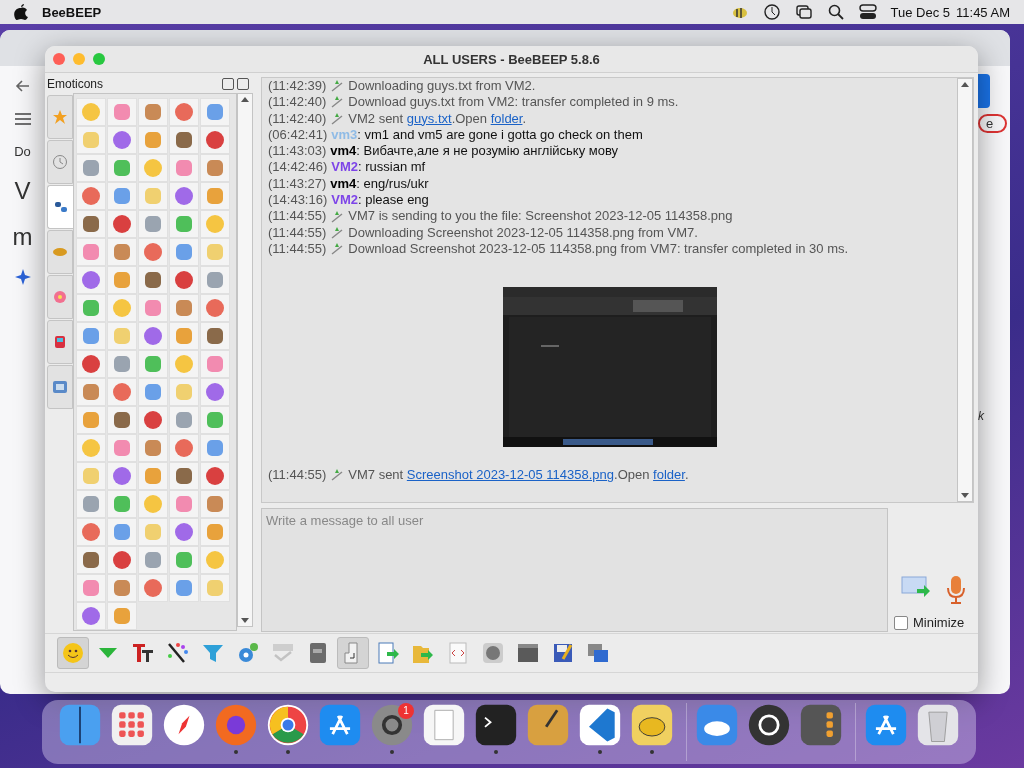  Describe the element at coordinates (916, 587) in the screenshot. I see `send-icon` at that location.